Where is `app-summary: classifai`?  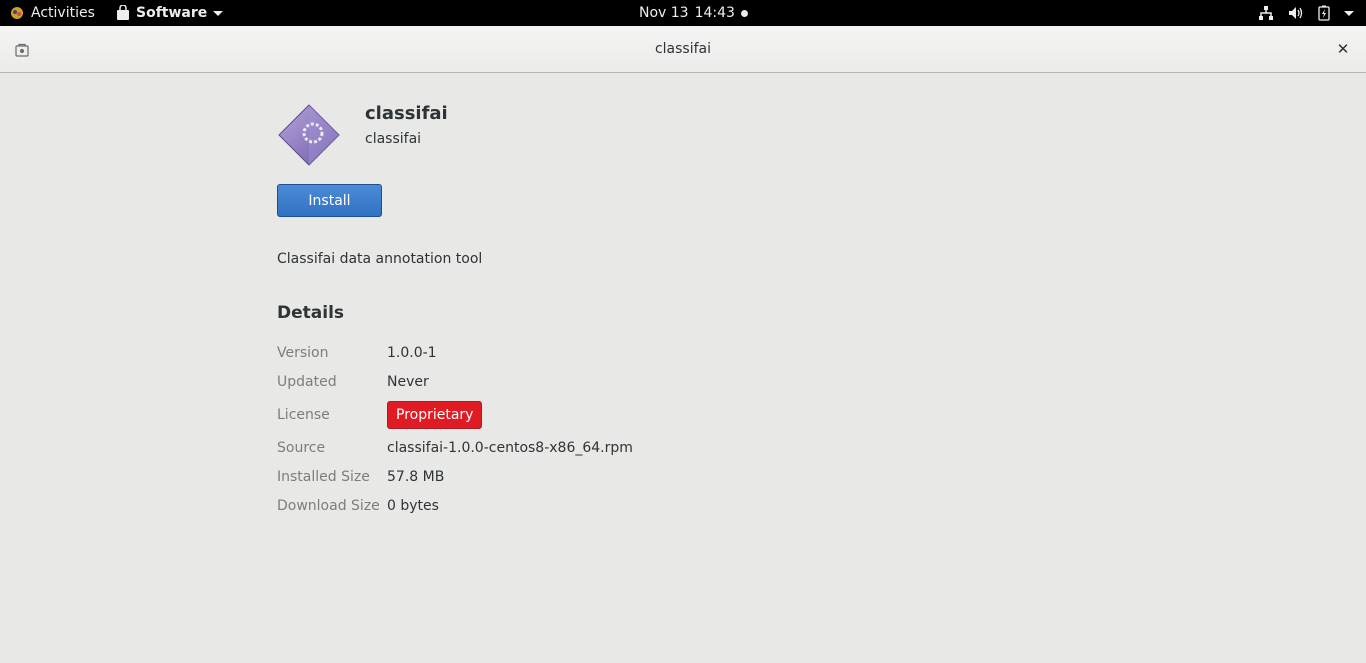 app-summary: classifai is located at coordinates (393, 139).